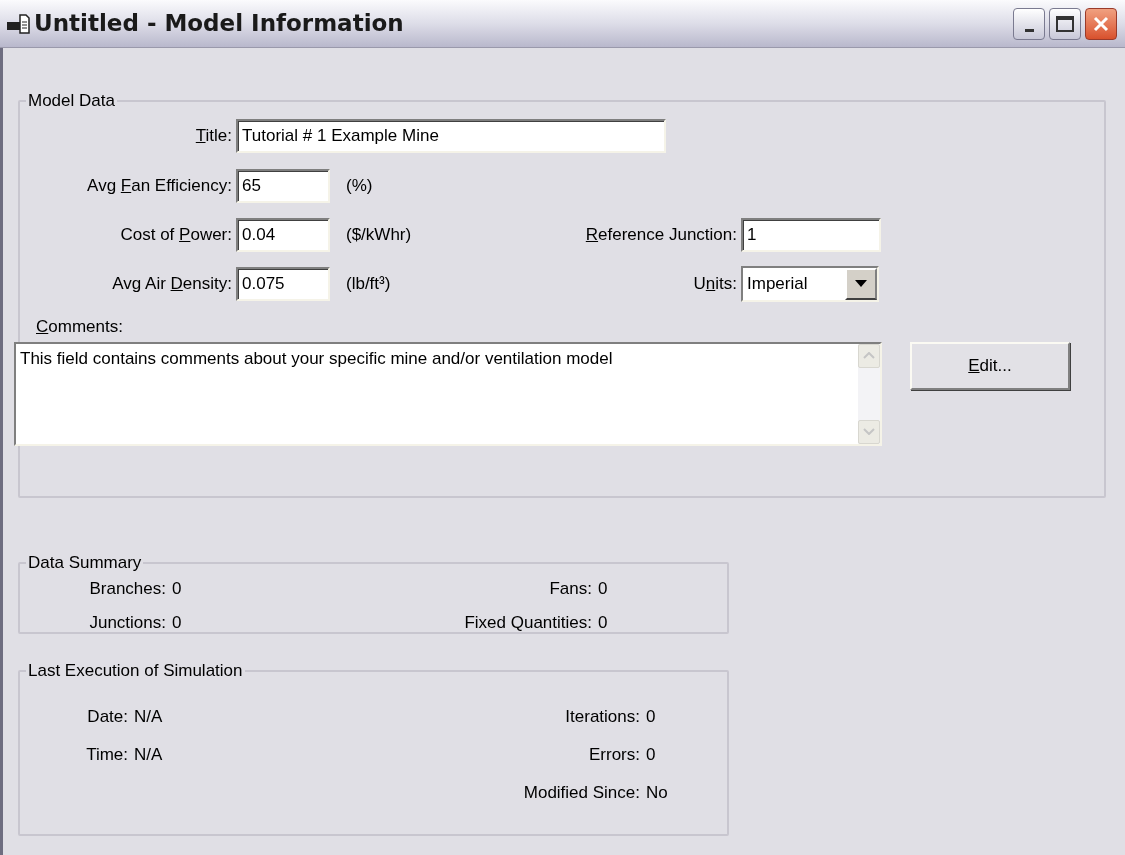  I want to click on document-icon, so click(18, 23).